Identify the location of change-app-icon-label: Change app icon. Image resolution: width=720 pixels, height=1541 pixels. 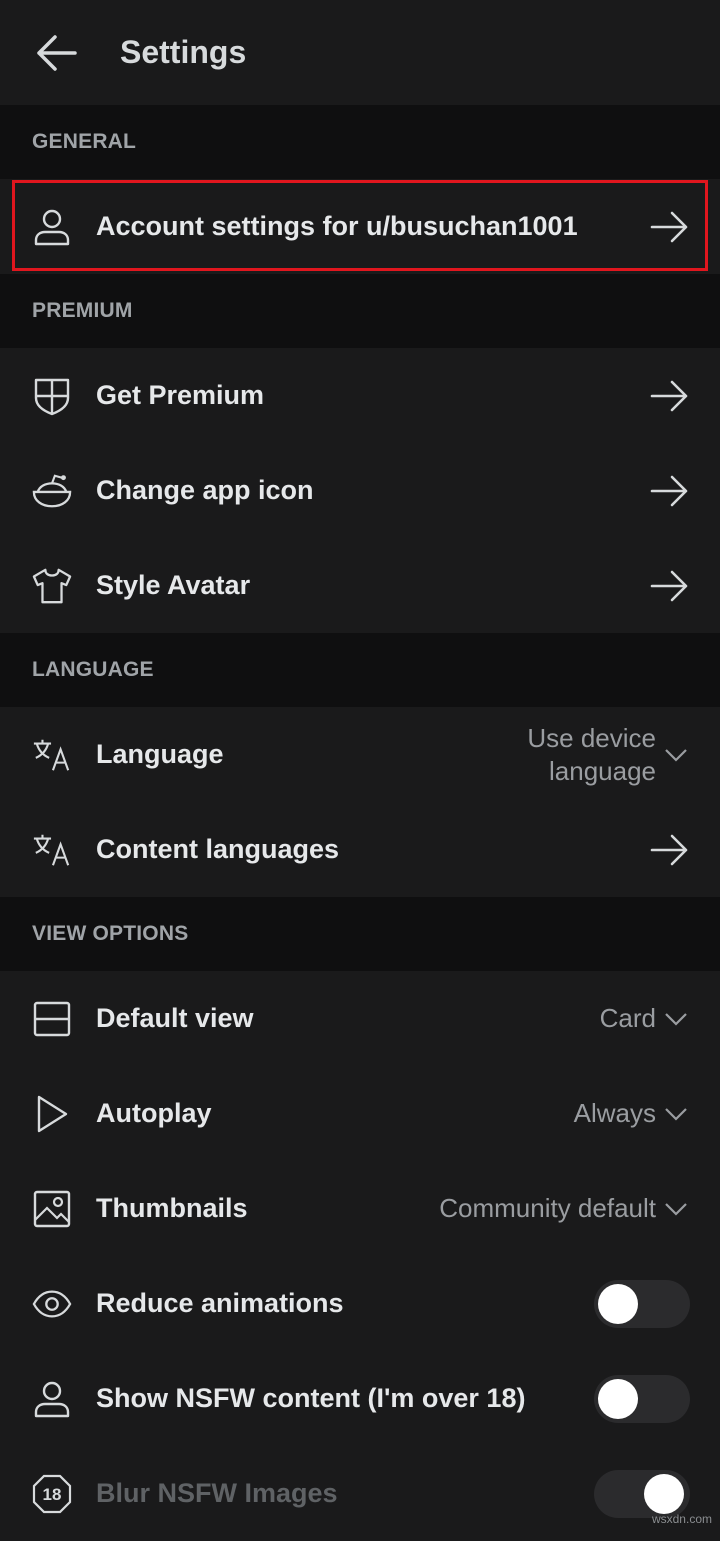
(205, 490).